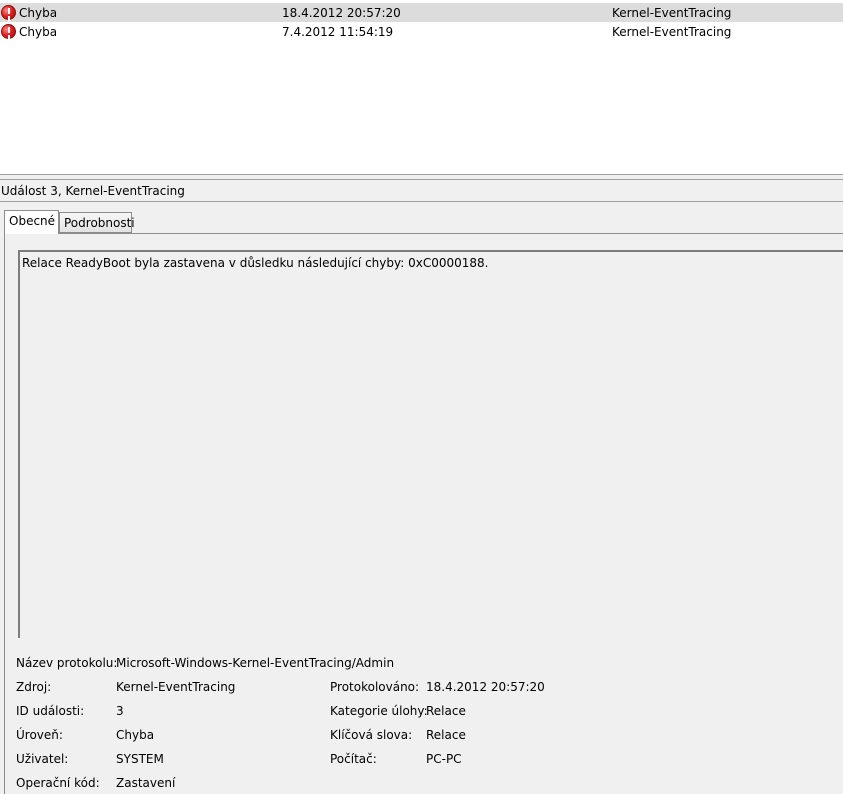 Image resolution: width=843 pixels, height=794 pixels. I want to click on source-value: Kernel-EventTracing, so click(176, 687).